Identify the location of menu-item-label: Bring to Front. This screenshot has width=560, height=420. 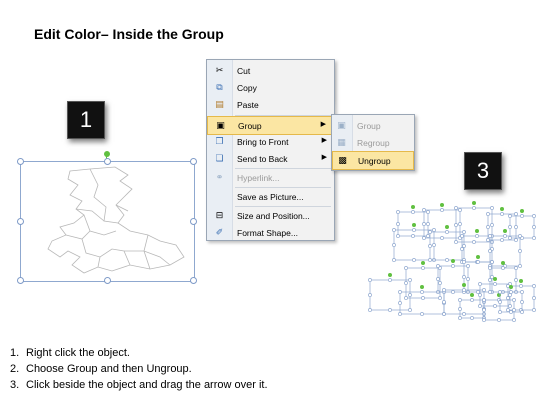
(263, 142).